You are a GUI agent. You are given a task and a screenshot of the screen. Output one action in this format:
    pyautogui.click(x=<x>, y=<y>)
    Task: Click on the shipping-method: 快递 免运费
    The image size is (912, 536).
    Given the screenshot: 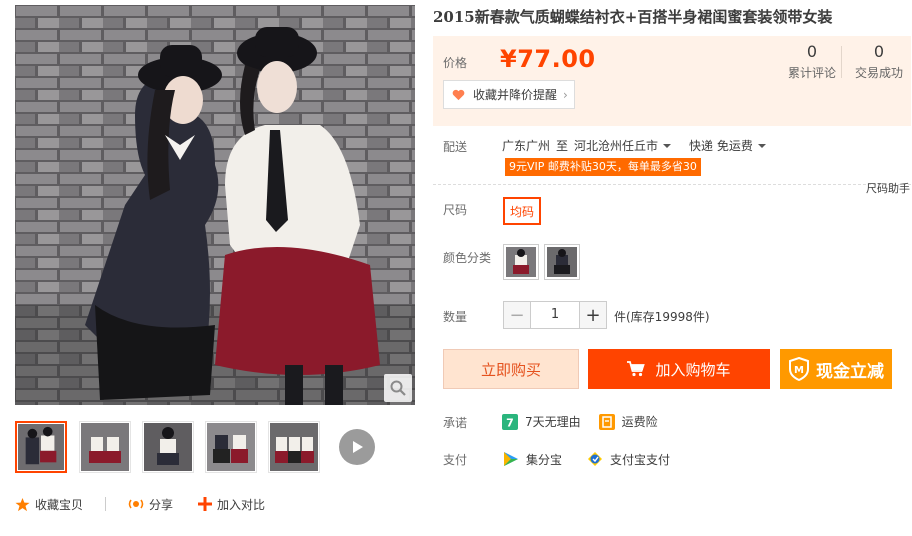 What is the action you would take?
    pyautogui.click(x=721, y=146)
    